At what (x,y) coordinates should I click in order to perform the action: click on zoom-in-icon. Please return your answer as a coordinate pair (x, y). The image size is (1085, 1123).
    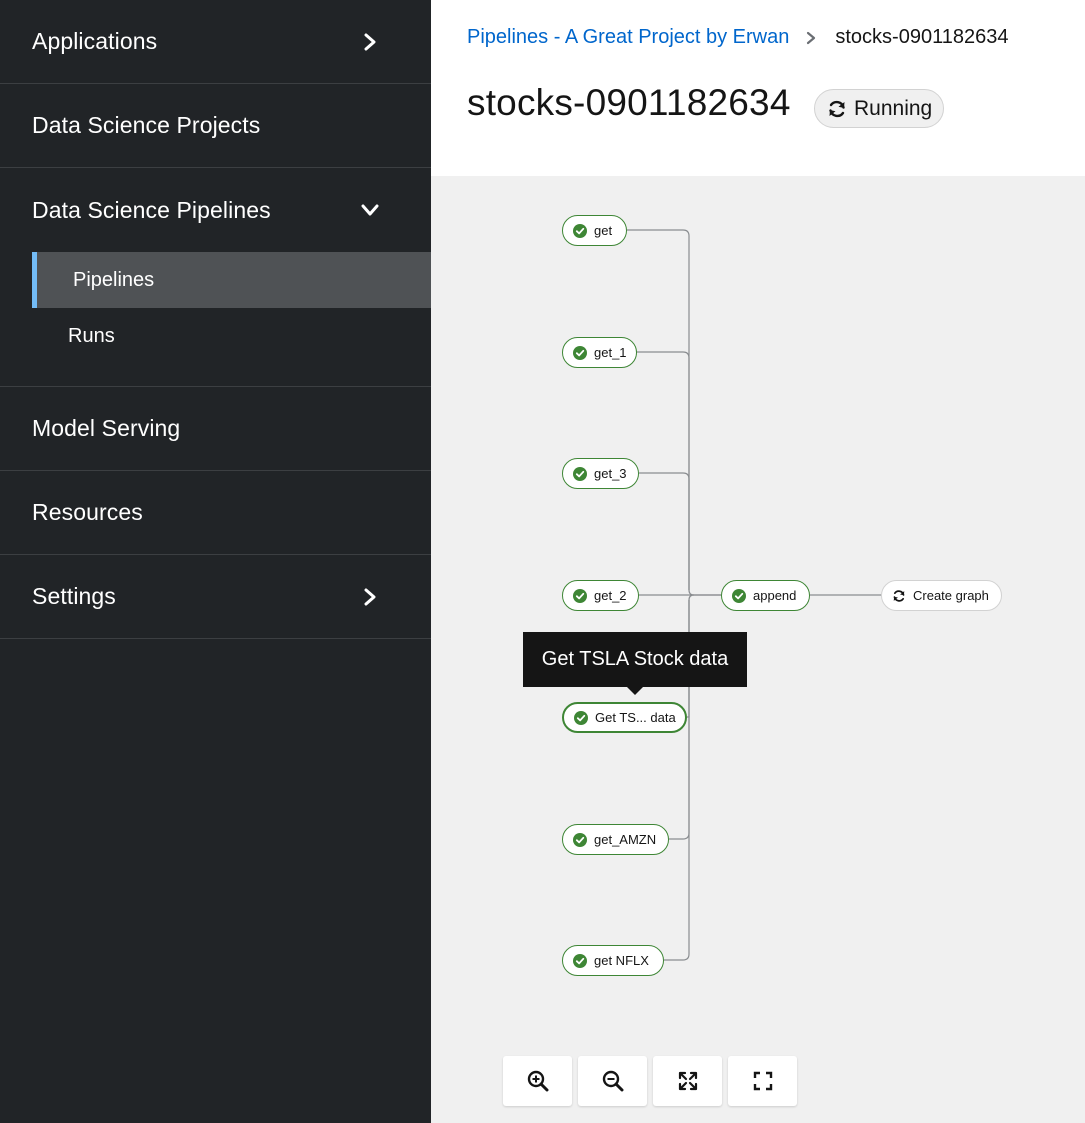
    Looking at the image, I should click on (537, 1081).